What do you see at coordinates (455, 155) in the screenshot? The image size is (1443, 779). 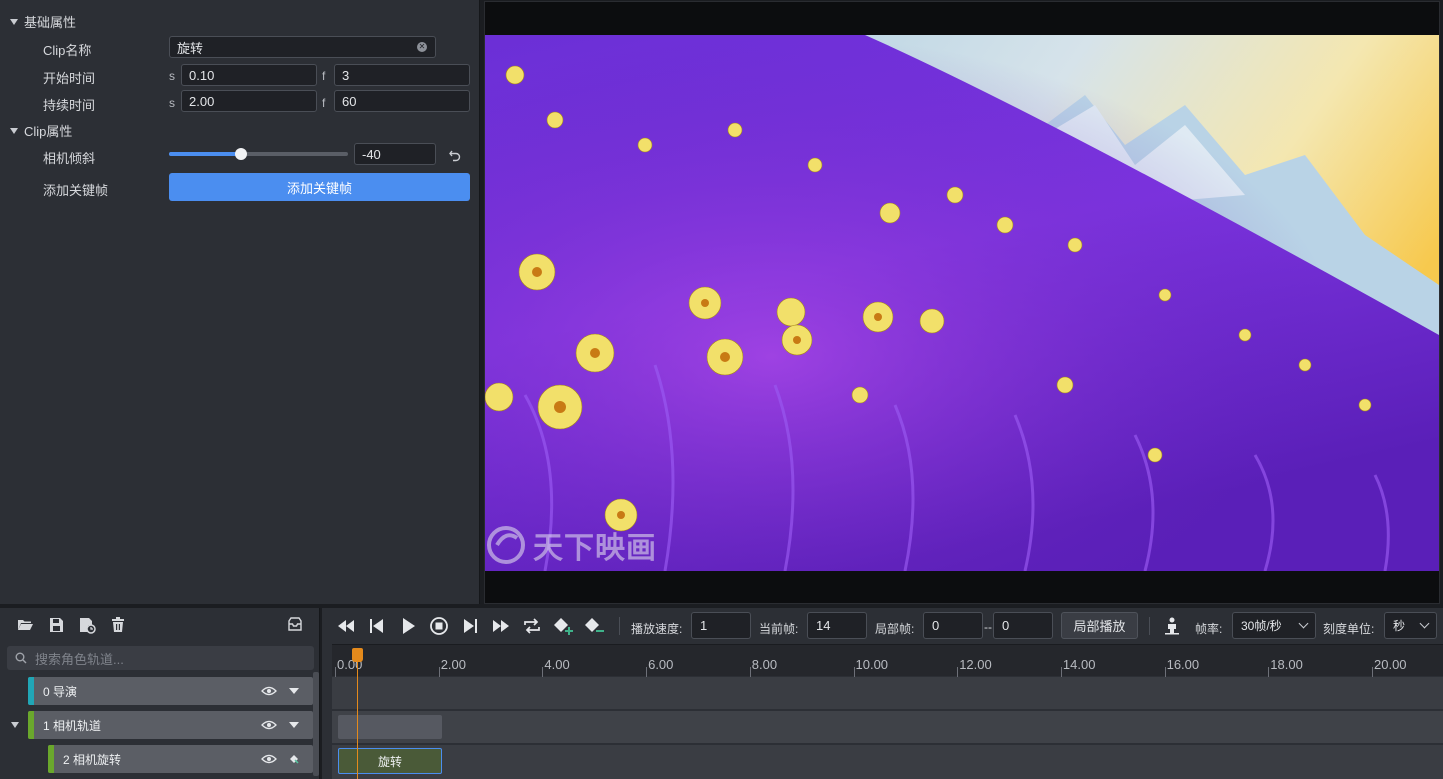 I see `reset-icon` at bounding box center [455, 155].